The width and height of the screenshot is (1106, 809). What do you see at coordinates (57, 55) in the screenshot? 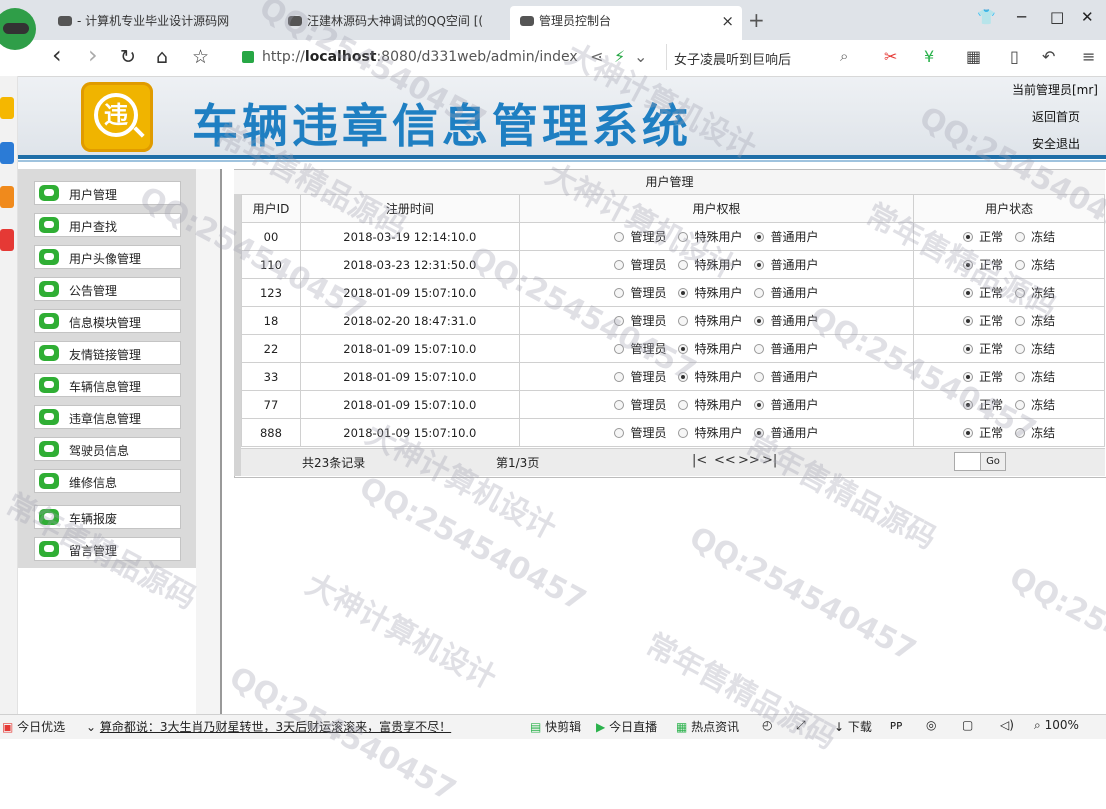
I see `back-button: ‹` at bounding box center [57, 55].